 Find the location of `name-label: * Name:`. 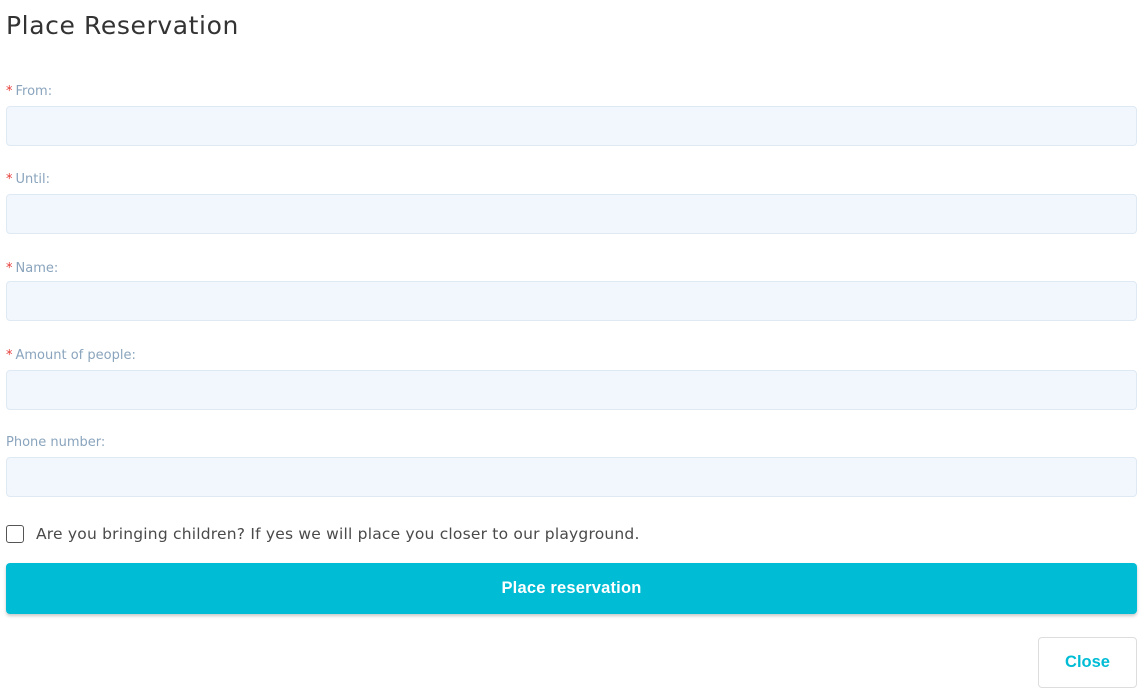

name-label: * Name: is located at coordinates (32, 269).